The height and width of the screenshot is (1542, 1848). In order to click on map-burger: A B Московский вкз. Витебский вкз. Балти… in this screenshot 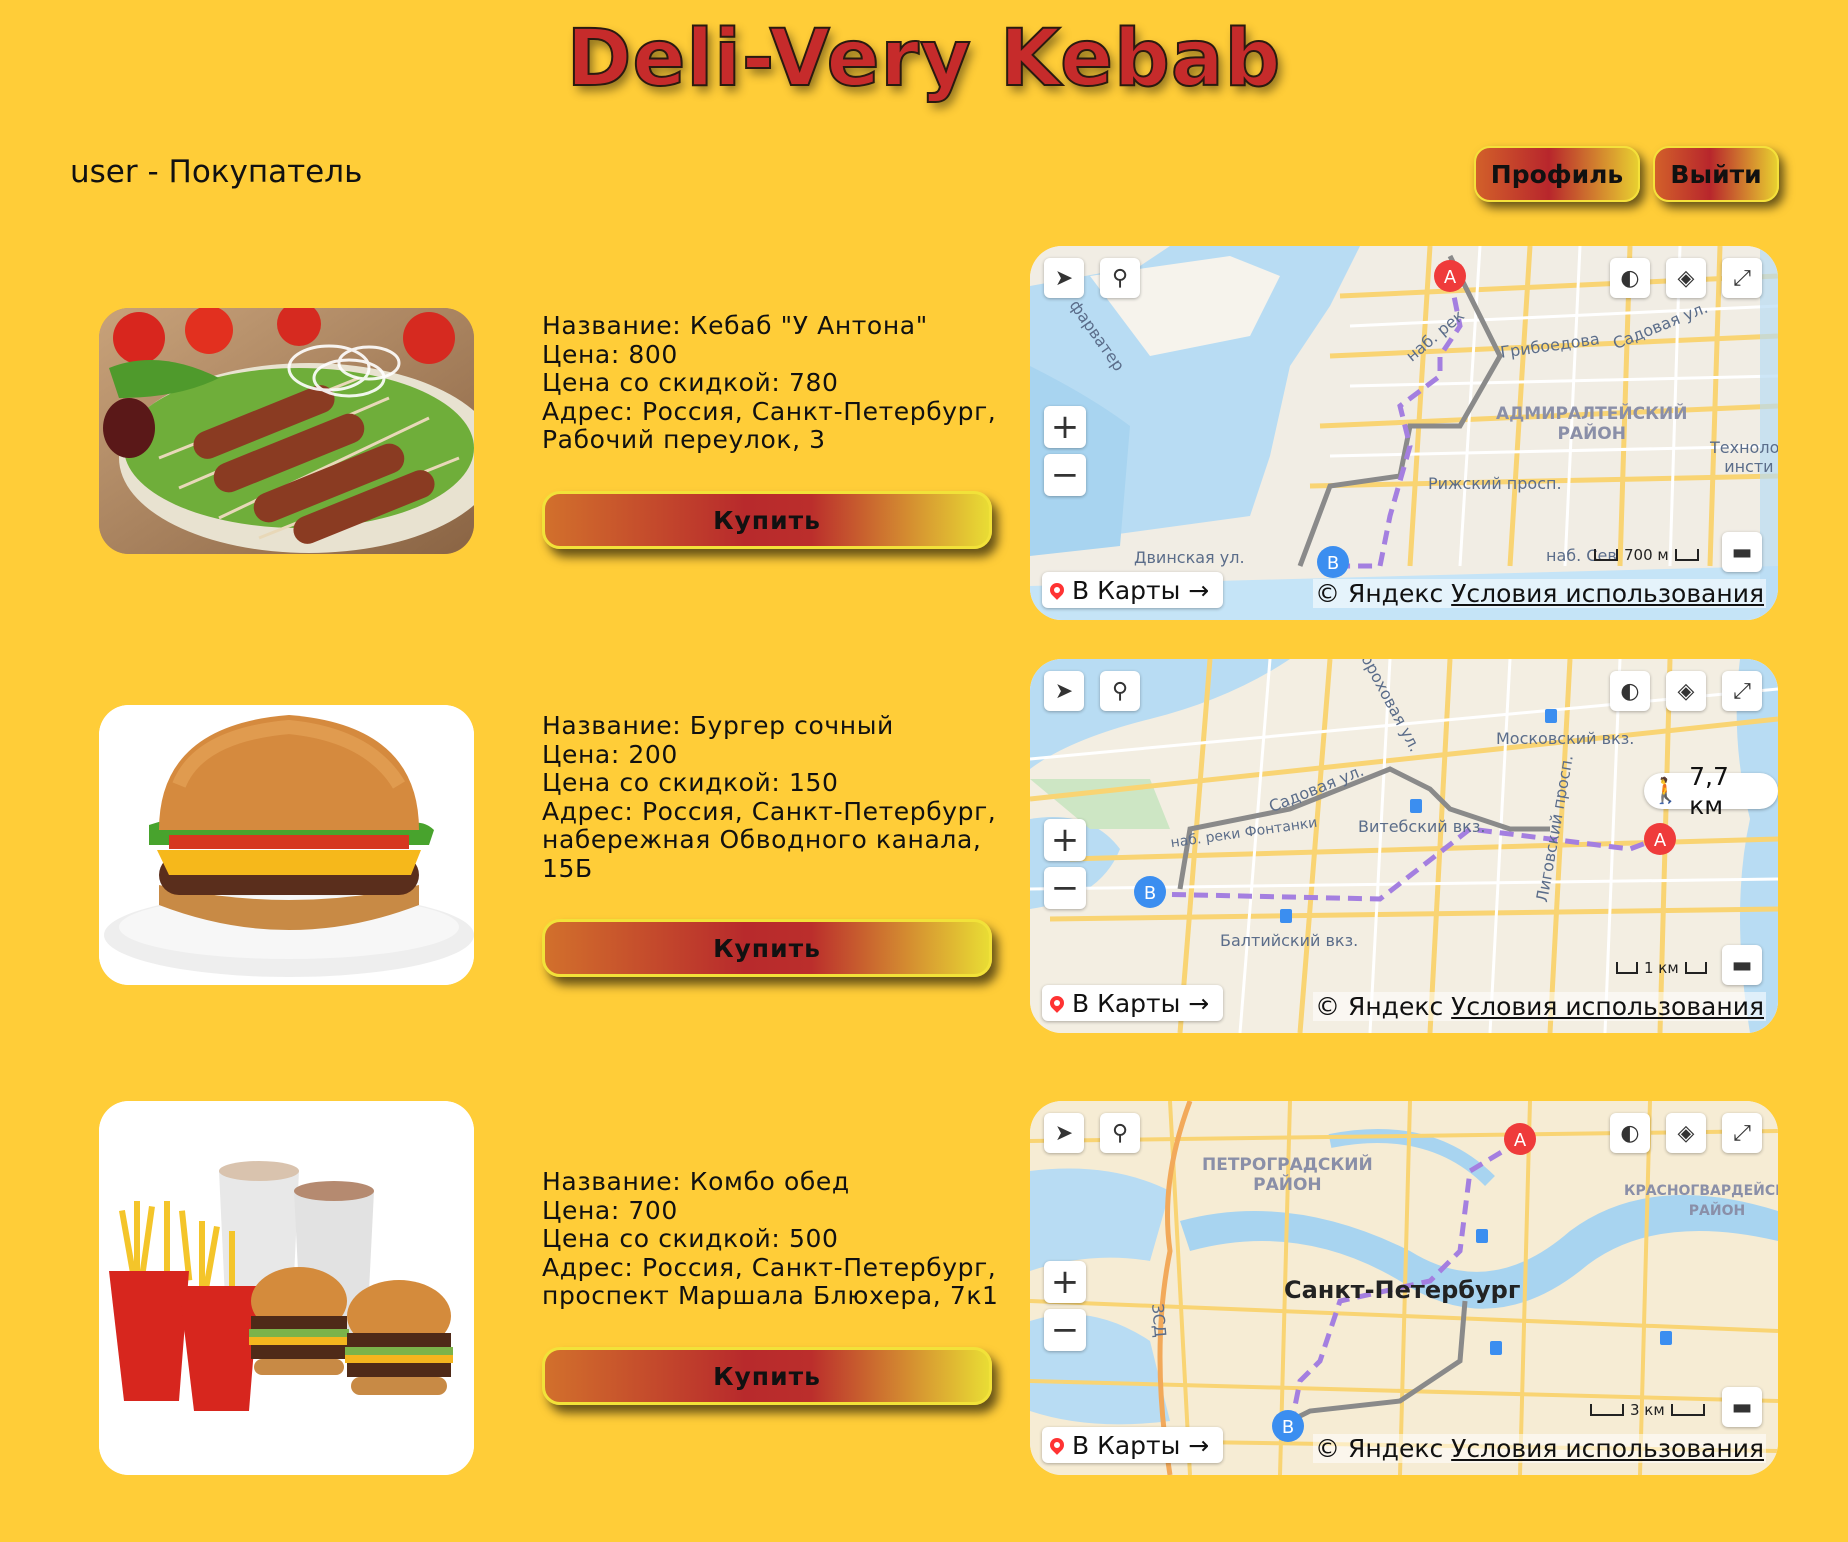, I will do `click(1404, 846)`.